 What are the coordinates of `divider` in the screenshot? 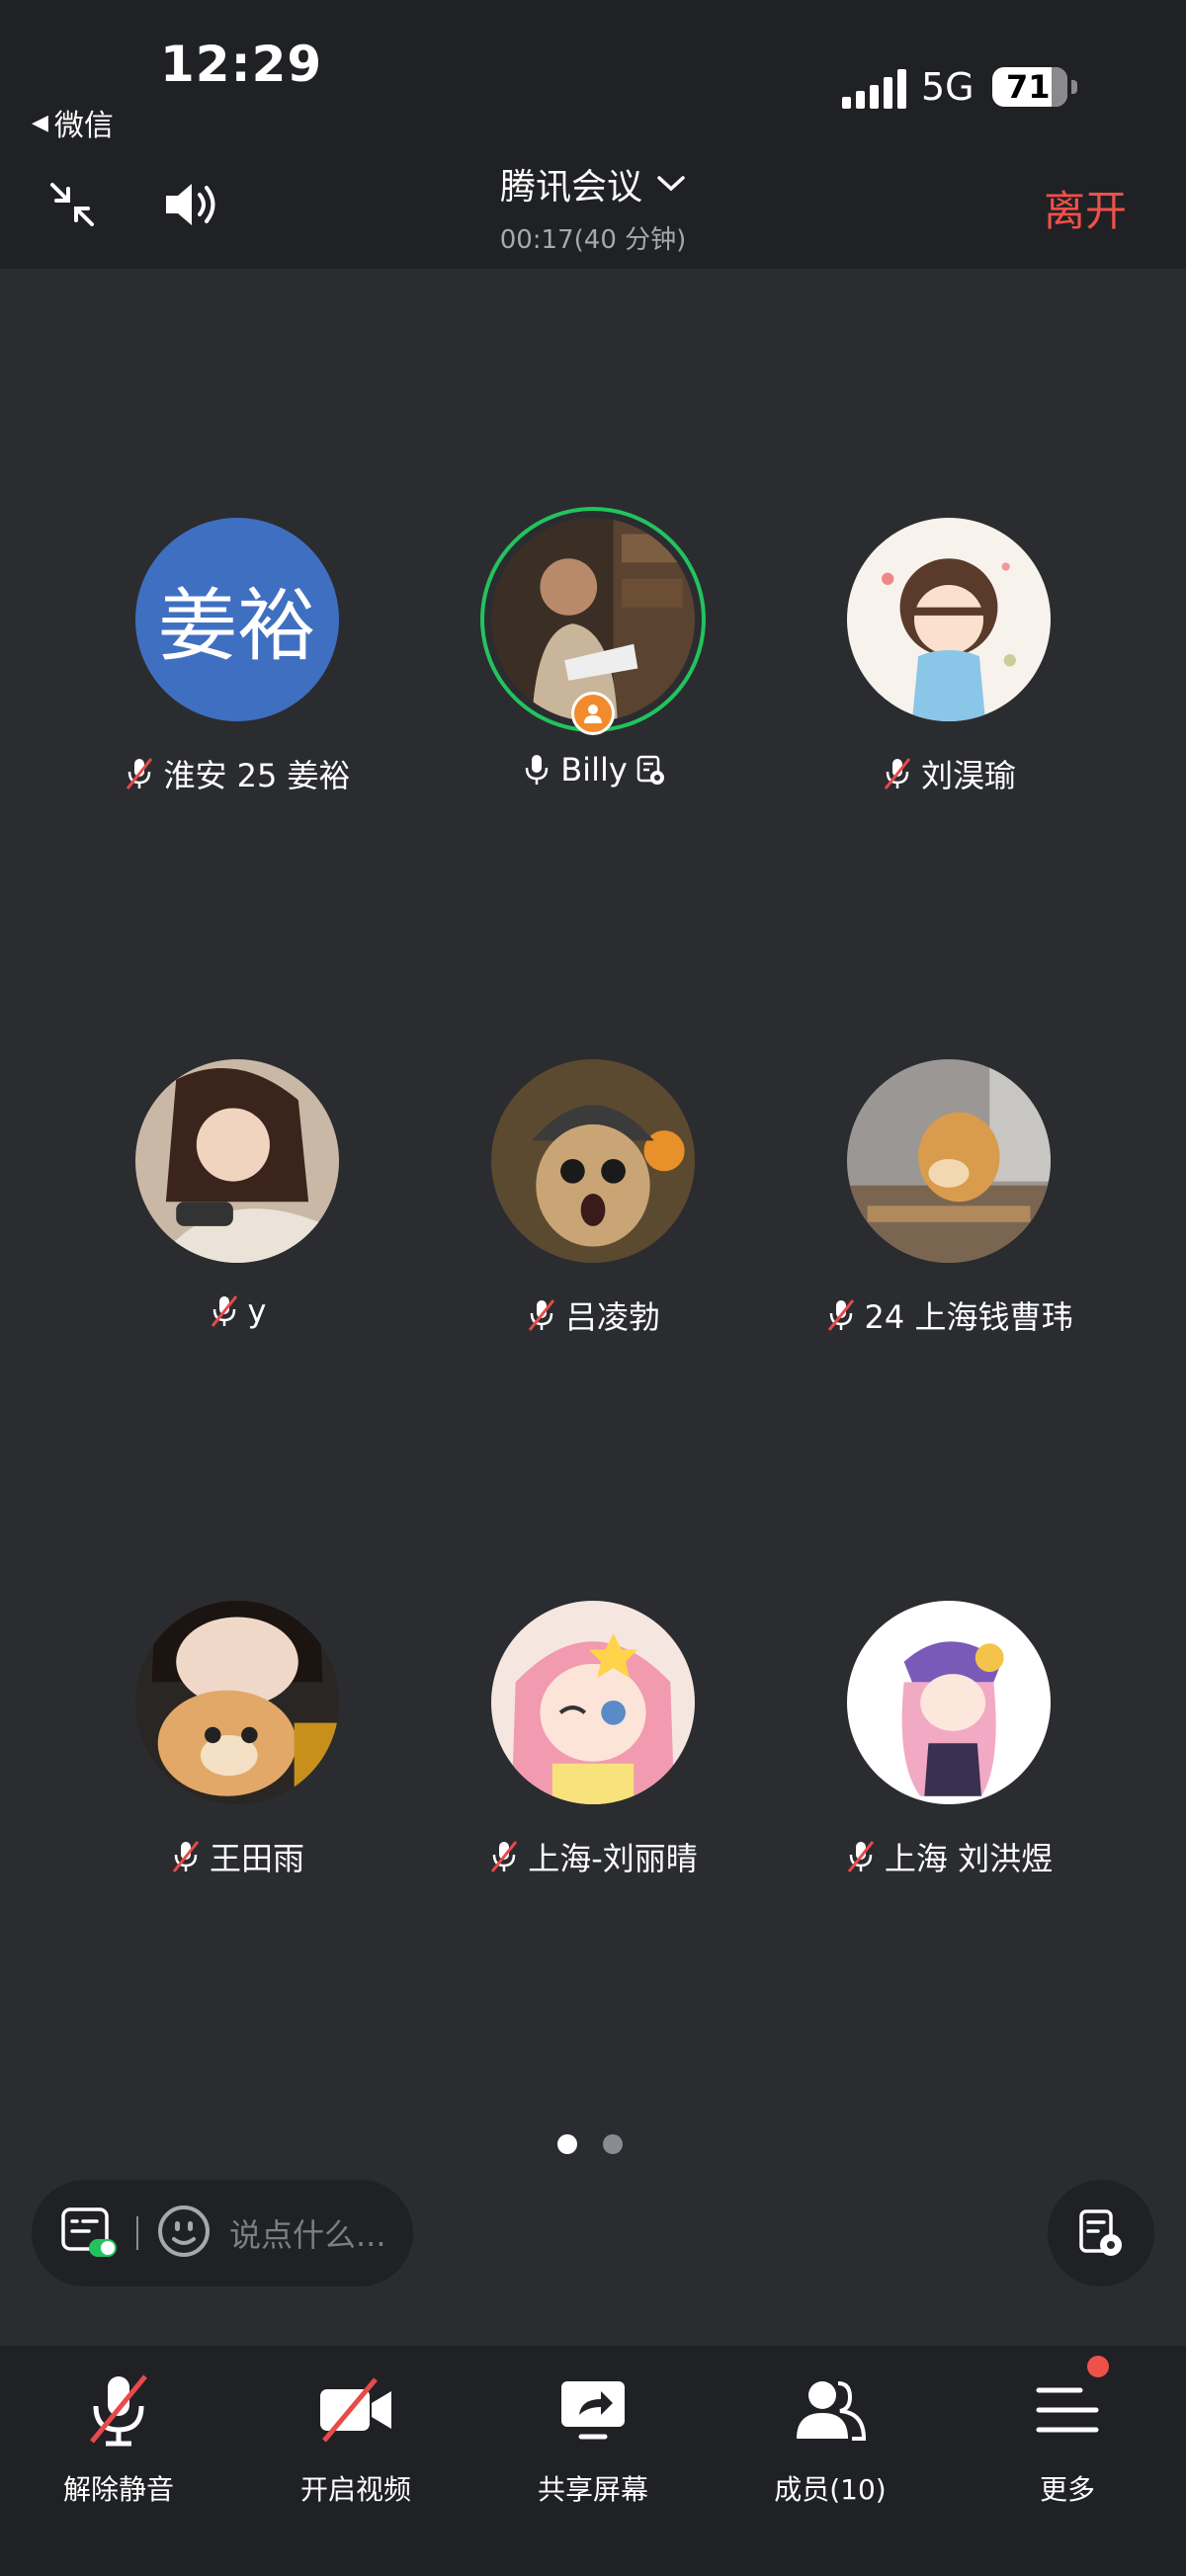 It's located at (137, 2233).